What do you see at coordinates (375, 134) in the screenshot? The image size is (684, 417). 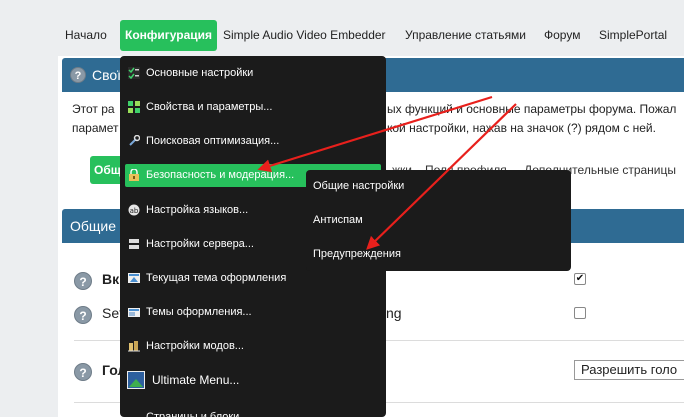 I see `arrow-to-security-item` at bounding box center [375, 134].